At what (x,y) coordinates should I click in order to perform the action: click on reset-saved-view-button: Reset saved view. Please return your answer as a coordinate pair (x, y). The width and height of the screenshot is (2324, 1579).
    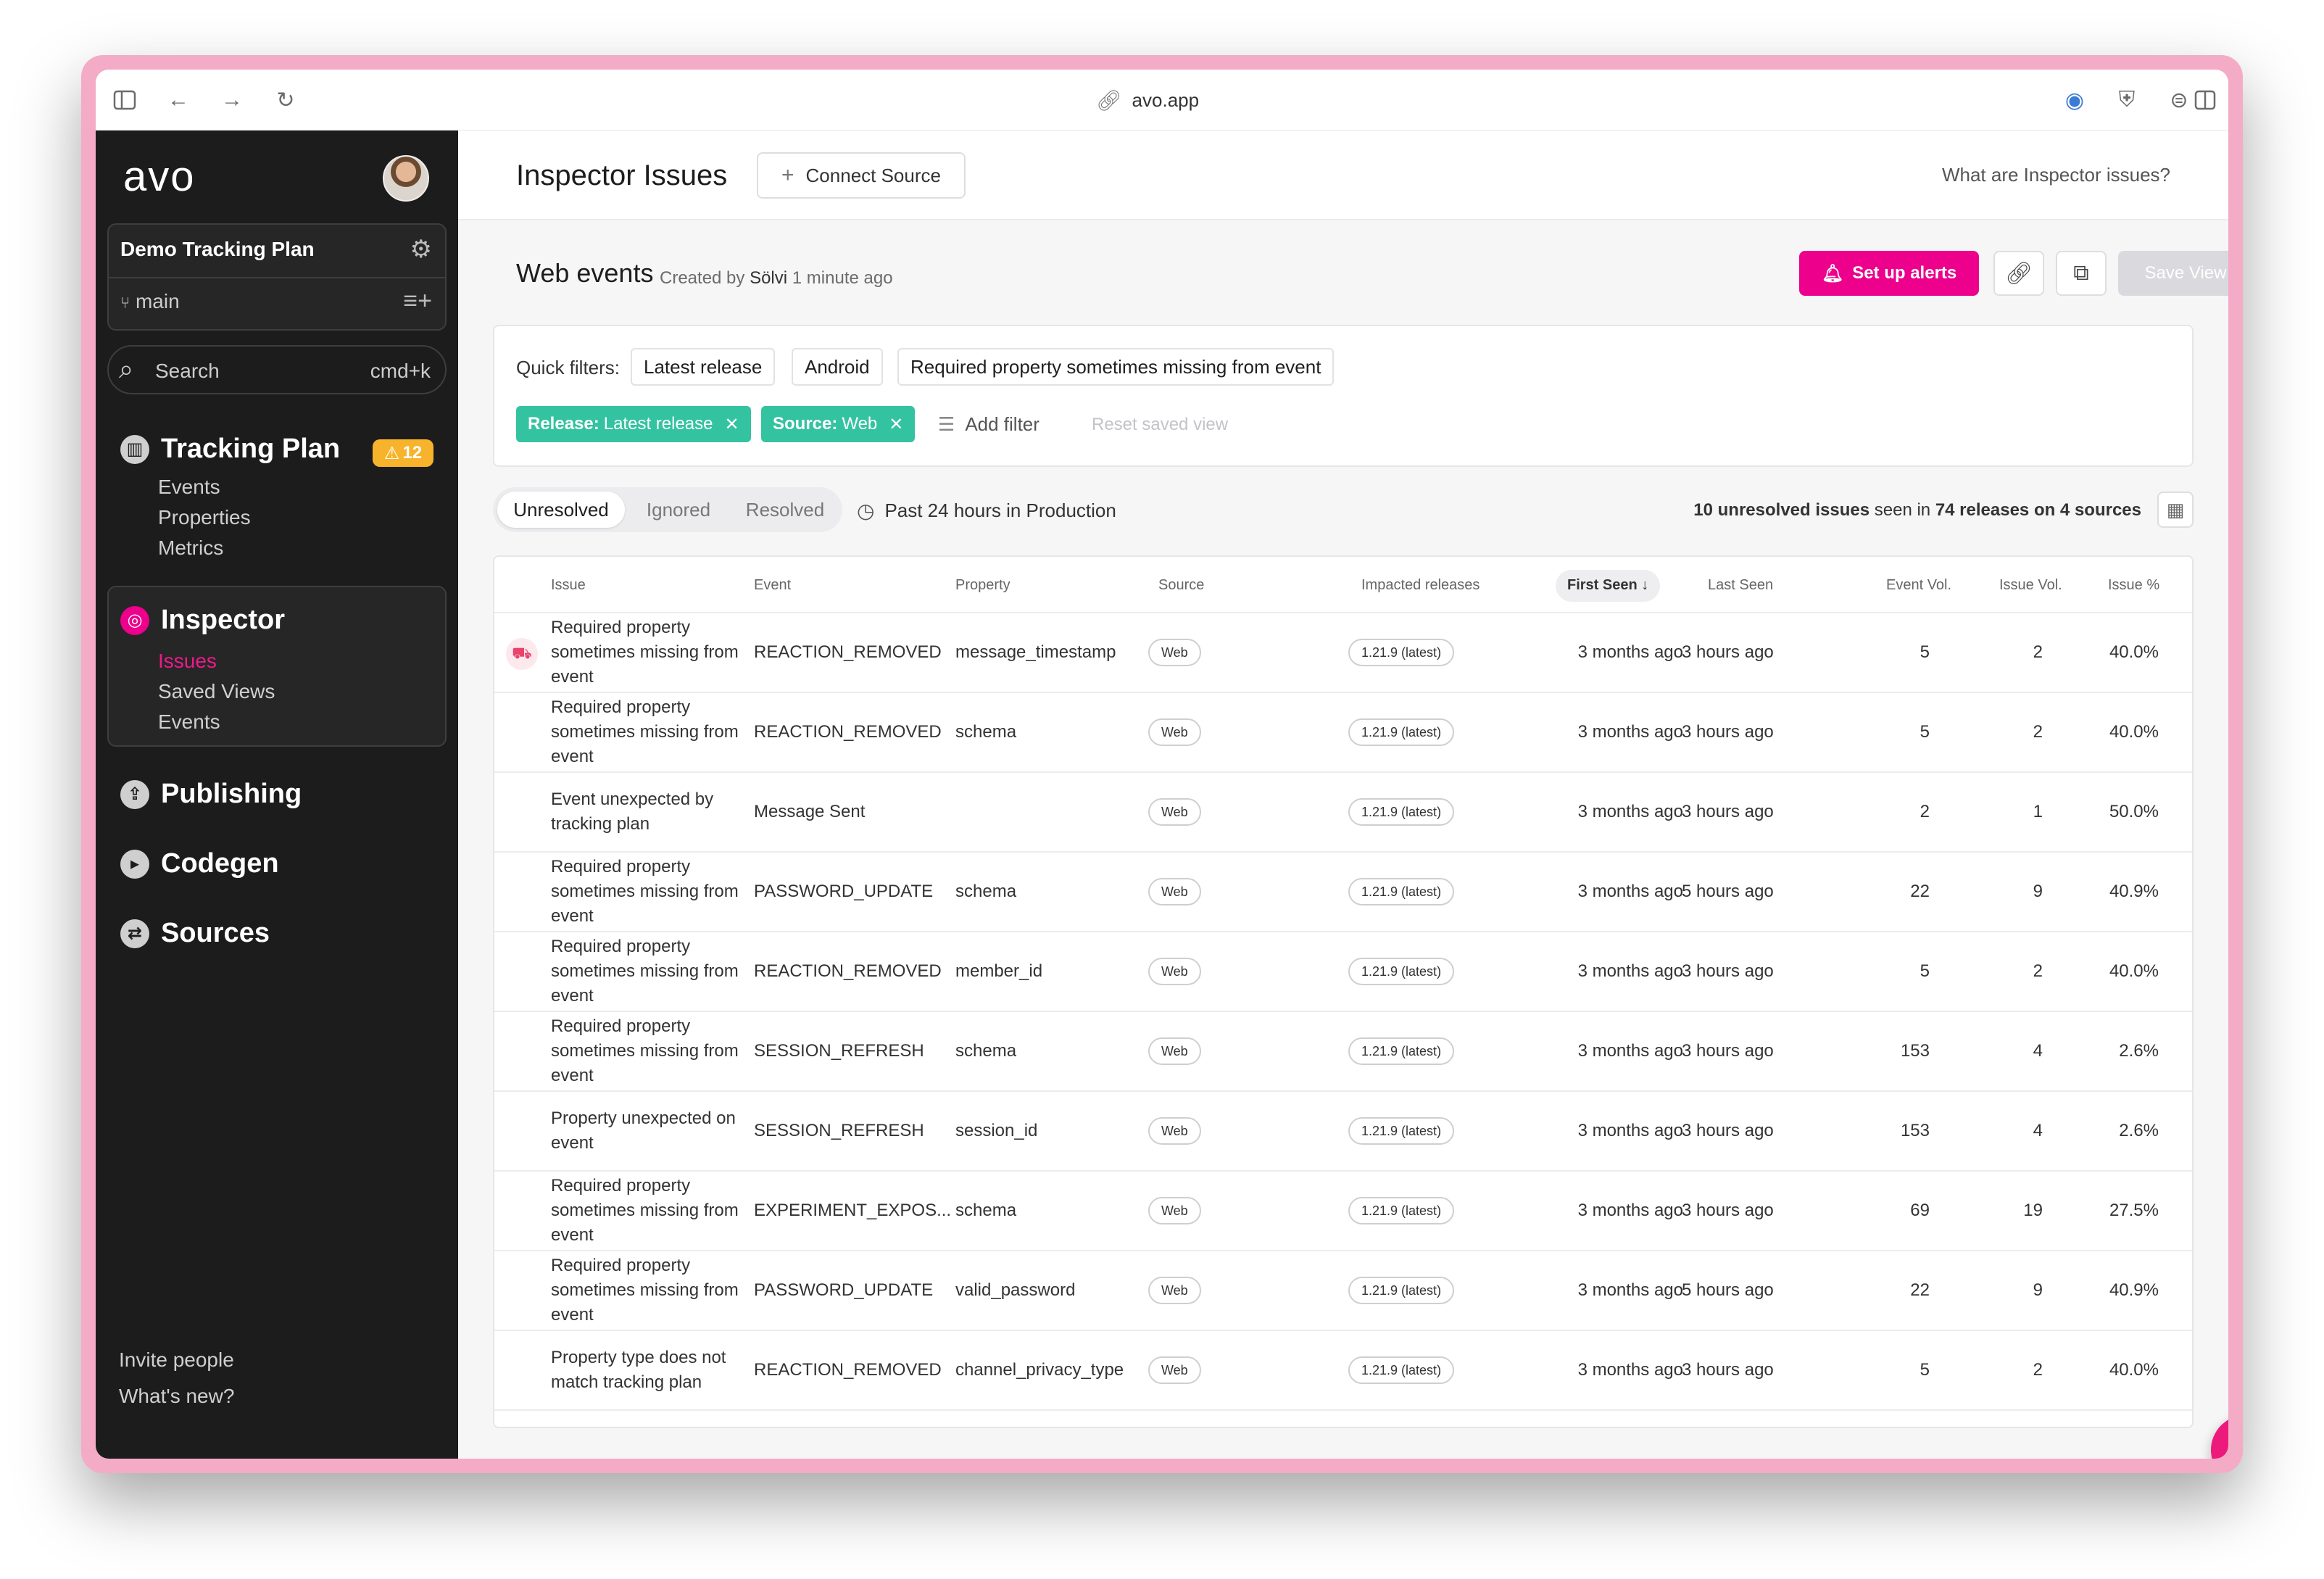
    Looking at the image, I should click on (1160, 425).